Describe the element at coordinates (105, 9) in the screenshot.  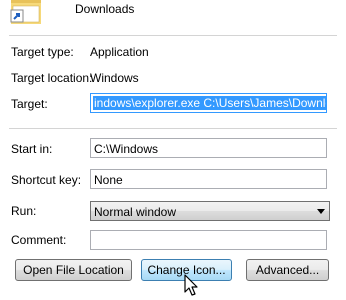
I see `shortcut-name: Downloads` at that location.